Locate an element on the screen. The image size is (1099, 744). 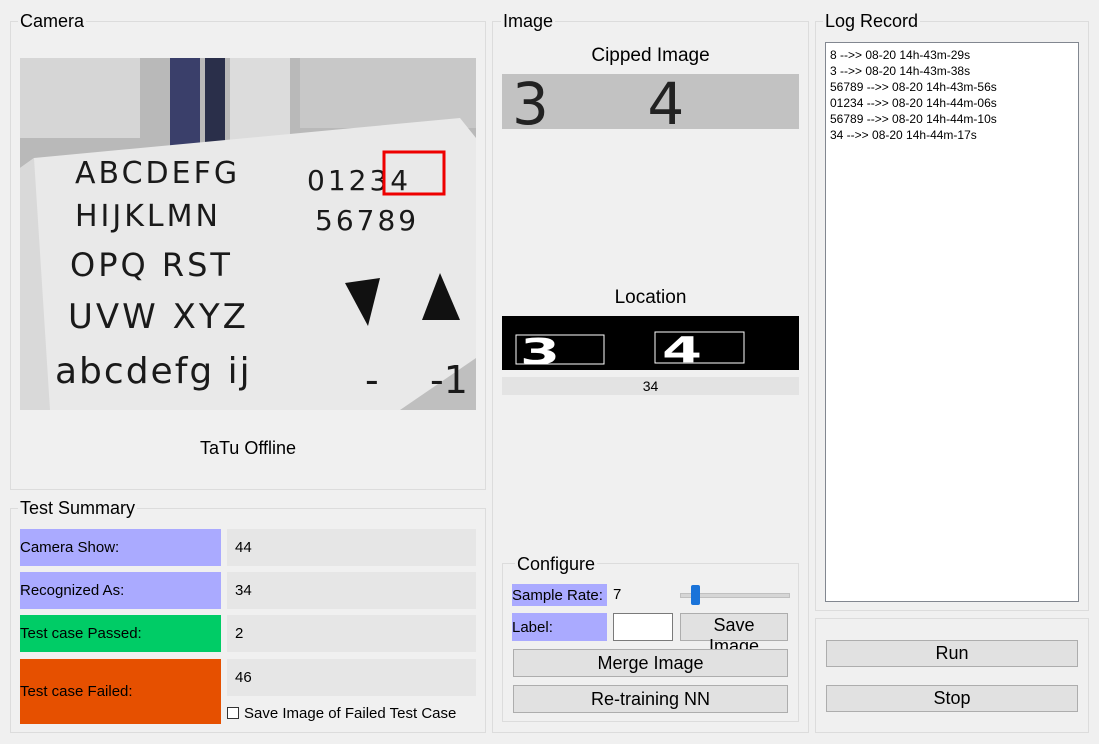
label-label: Label: is located at coordinates (559, 627).